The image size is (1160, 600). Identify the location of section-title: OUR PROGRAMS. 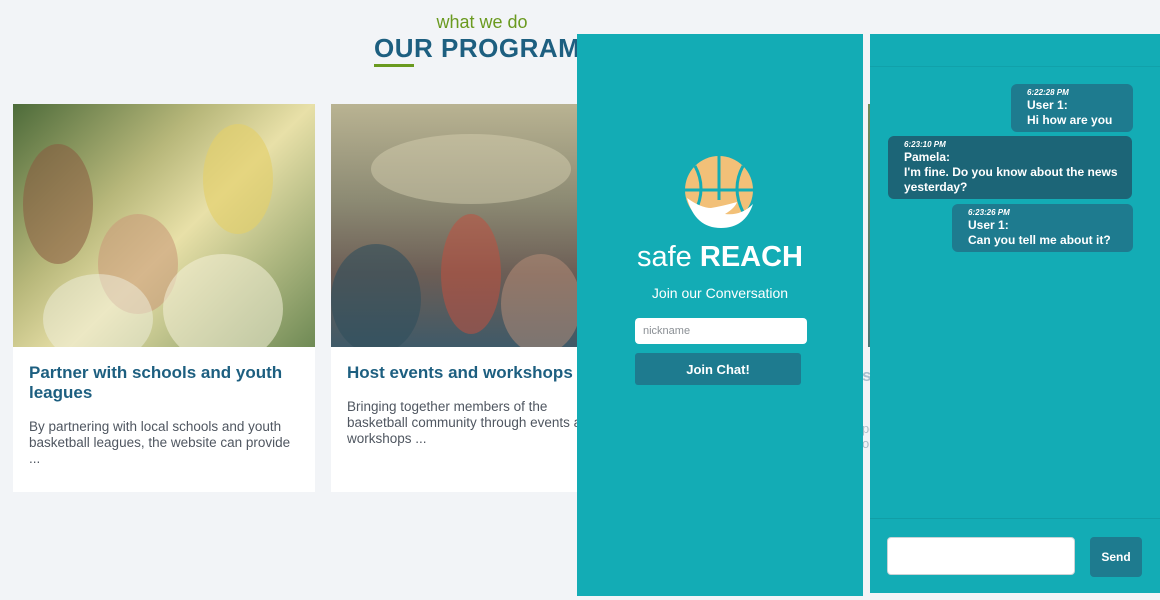
(486, 48).